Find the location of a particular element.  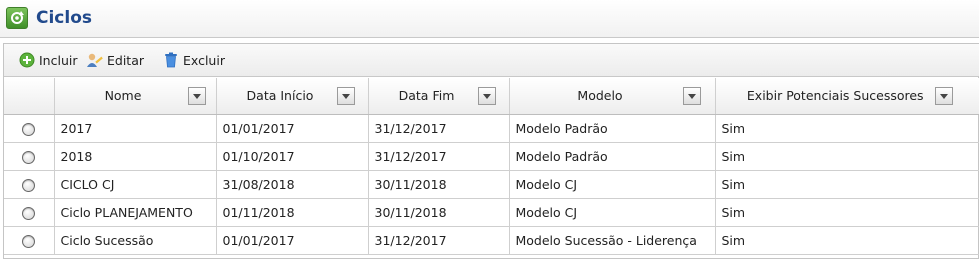

column-header-exibir: Exibir Potenciais Sucessores is located at coordinates (847, 96).